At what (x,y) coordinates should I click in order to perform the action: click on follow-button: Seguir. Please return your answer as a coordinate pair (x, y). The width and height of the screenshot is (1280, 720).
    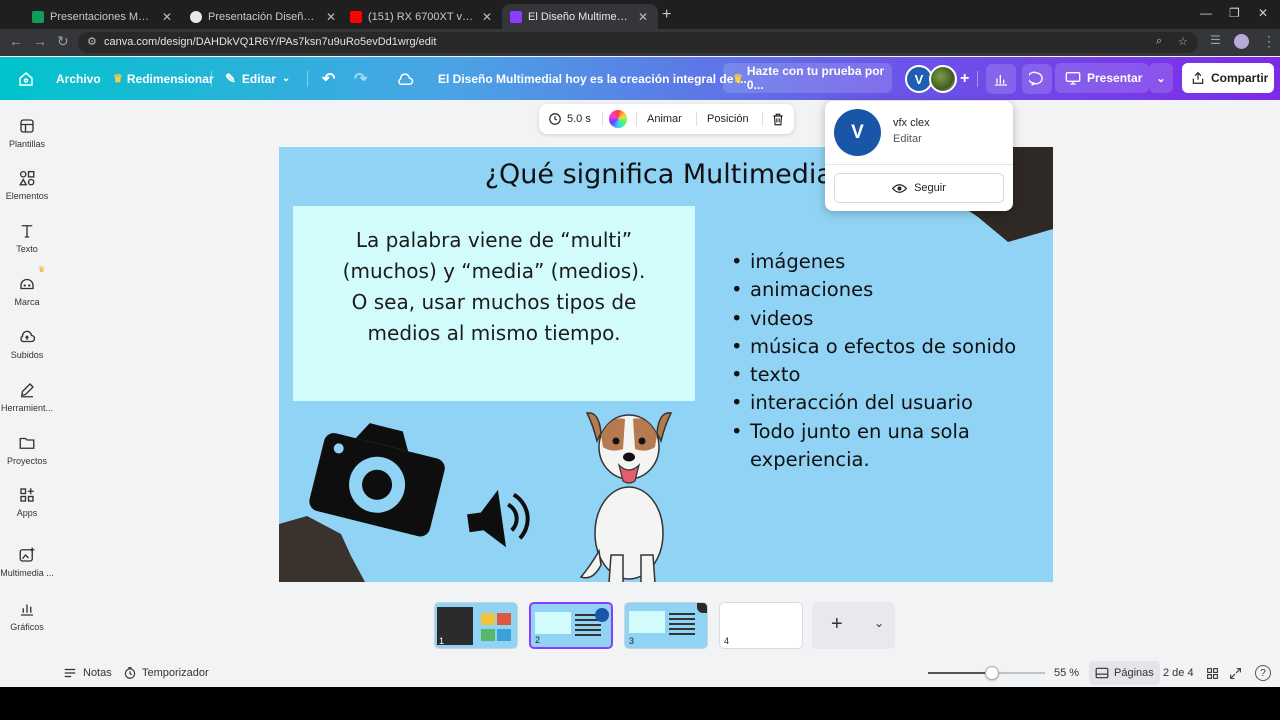
    Looking at the image, I should click on (919, 188).